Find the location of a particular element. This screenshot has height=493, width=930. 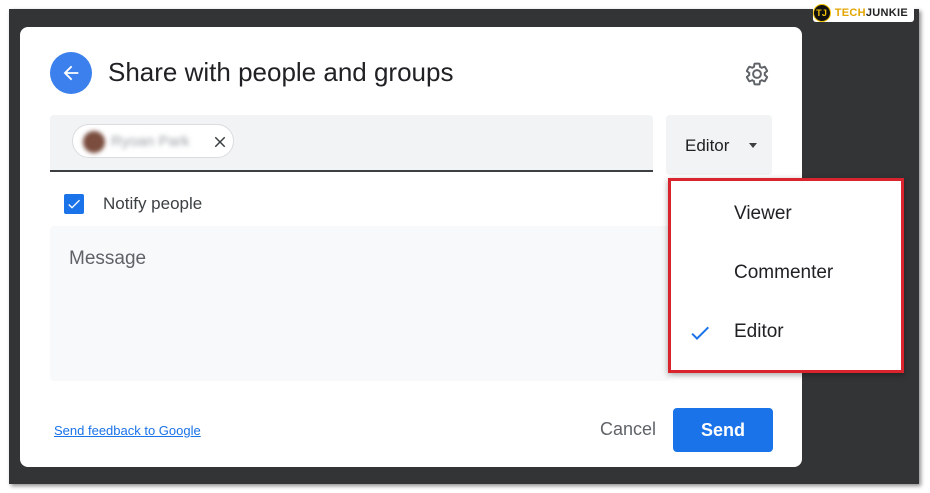

role-dropdown-menu: Viewer Commenter Editor is located at coordinates (786, 275).